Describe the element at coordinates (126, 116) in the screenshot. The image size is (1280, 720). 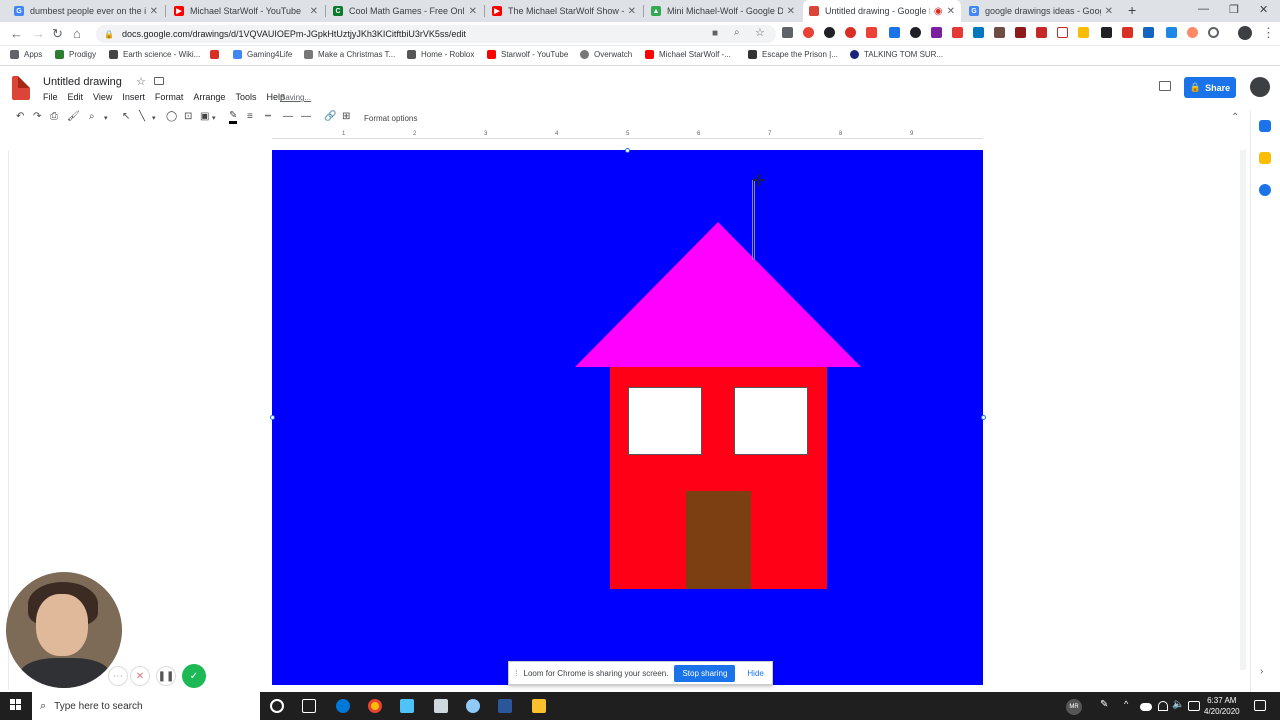
I see `select-icon: ↖` at that location.